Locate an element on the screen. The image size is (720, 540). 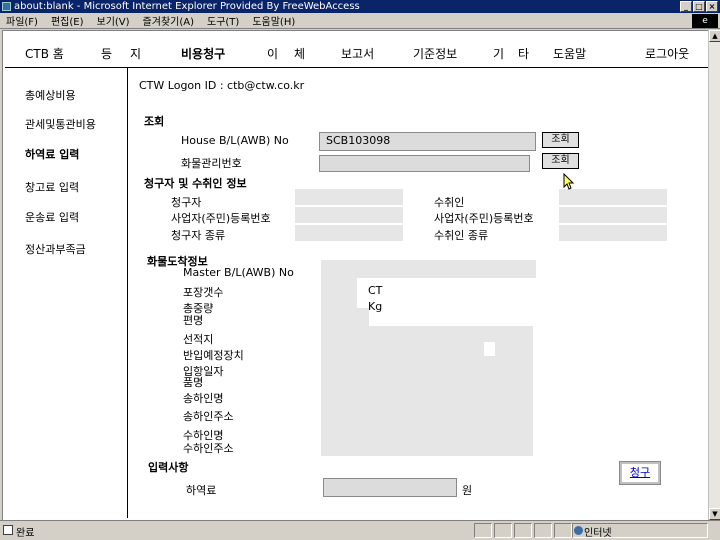
nav-billing: 비용청구 is located at coordinates (203, 53).